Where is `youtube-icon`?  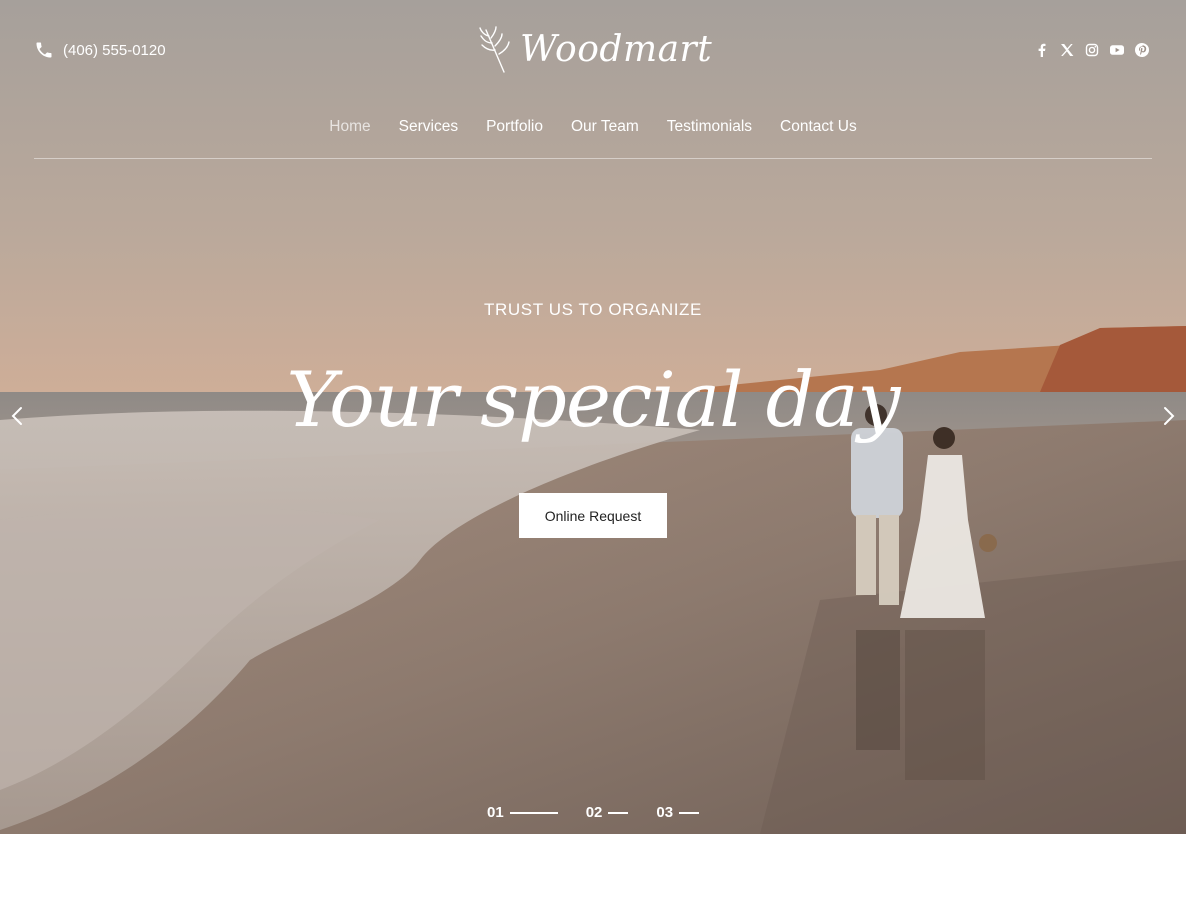 youtube-icon is located at coordinates (1117, 50).